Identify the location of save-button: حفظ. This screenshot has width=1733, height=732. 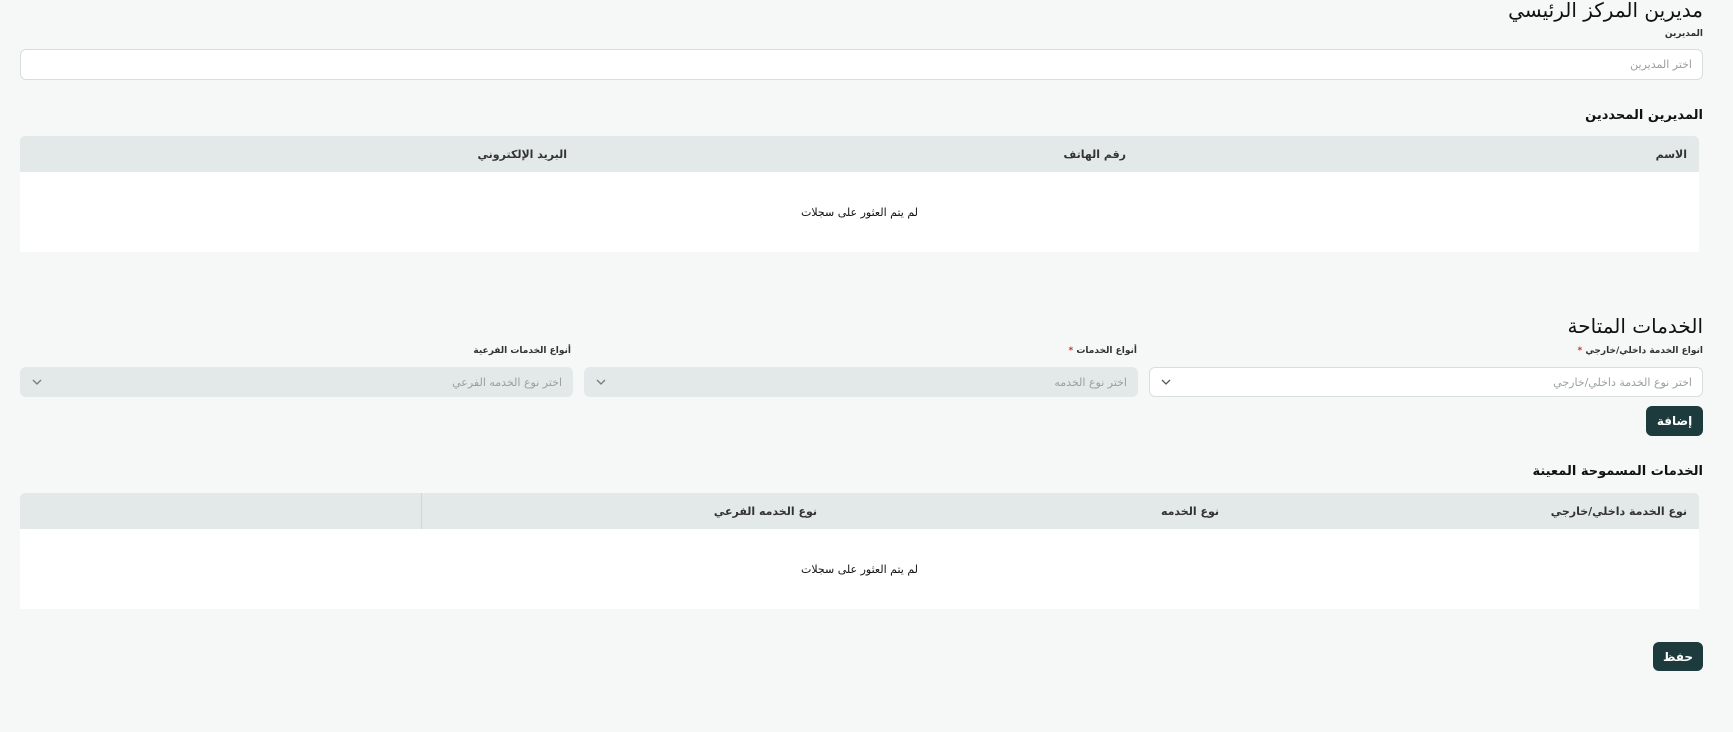
(1678, 656).